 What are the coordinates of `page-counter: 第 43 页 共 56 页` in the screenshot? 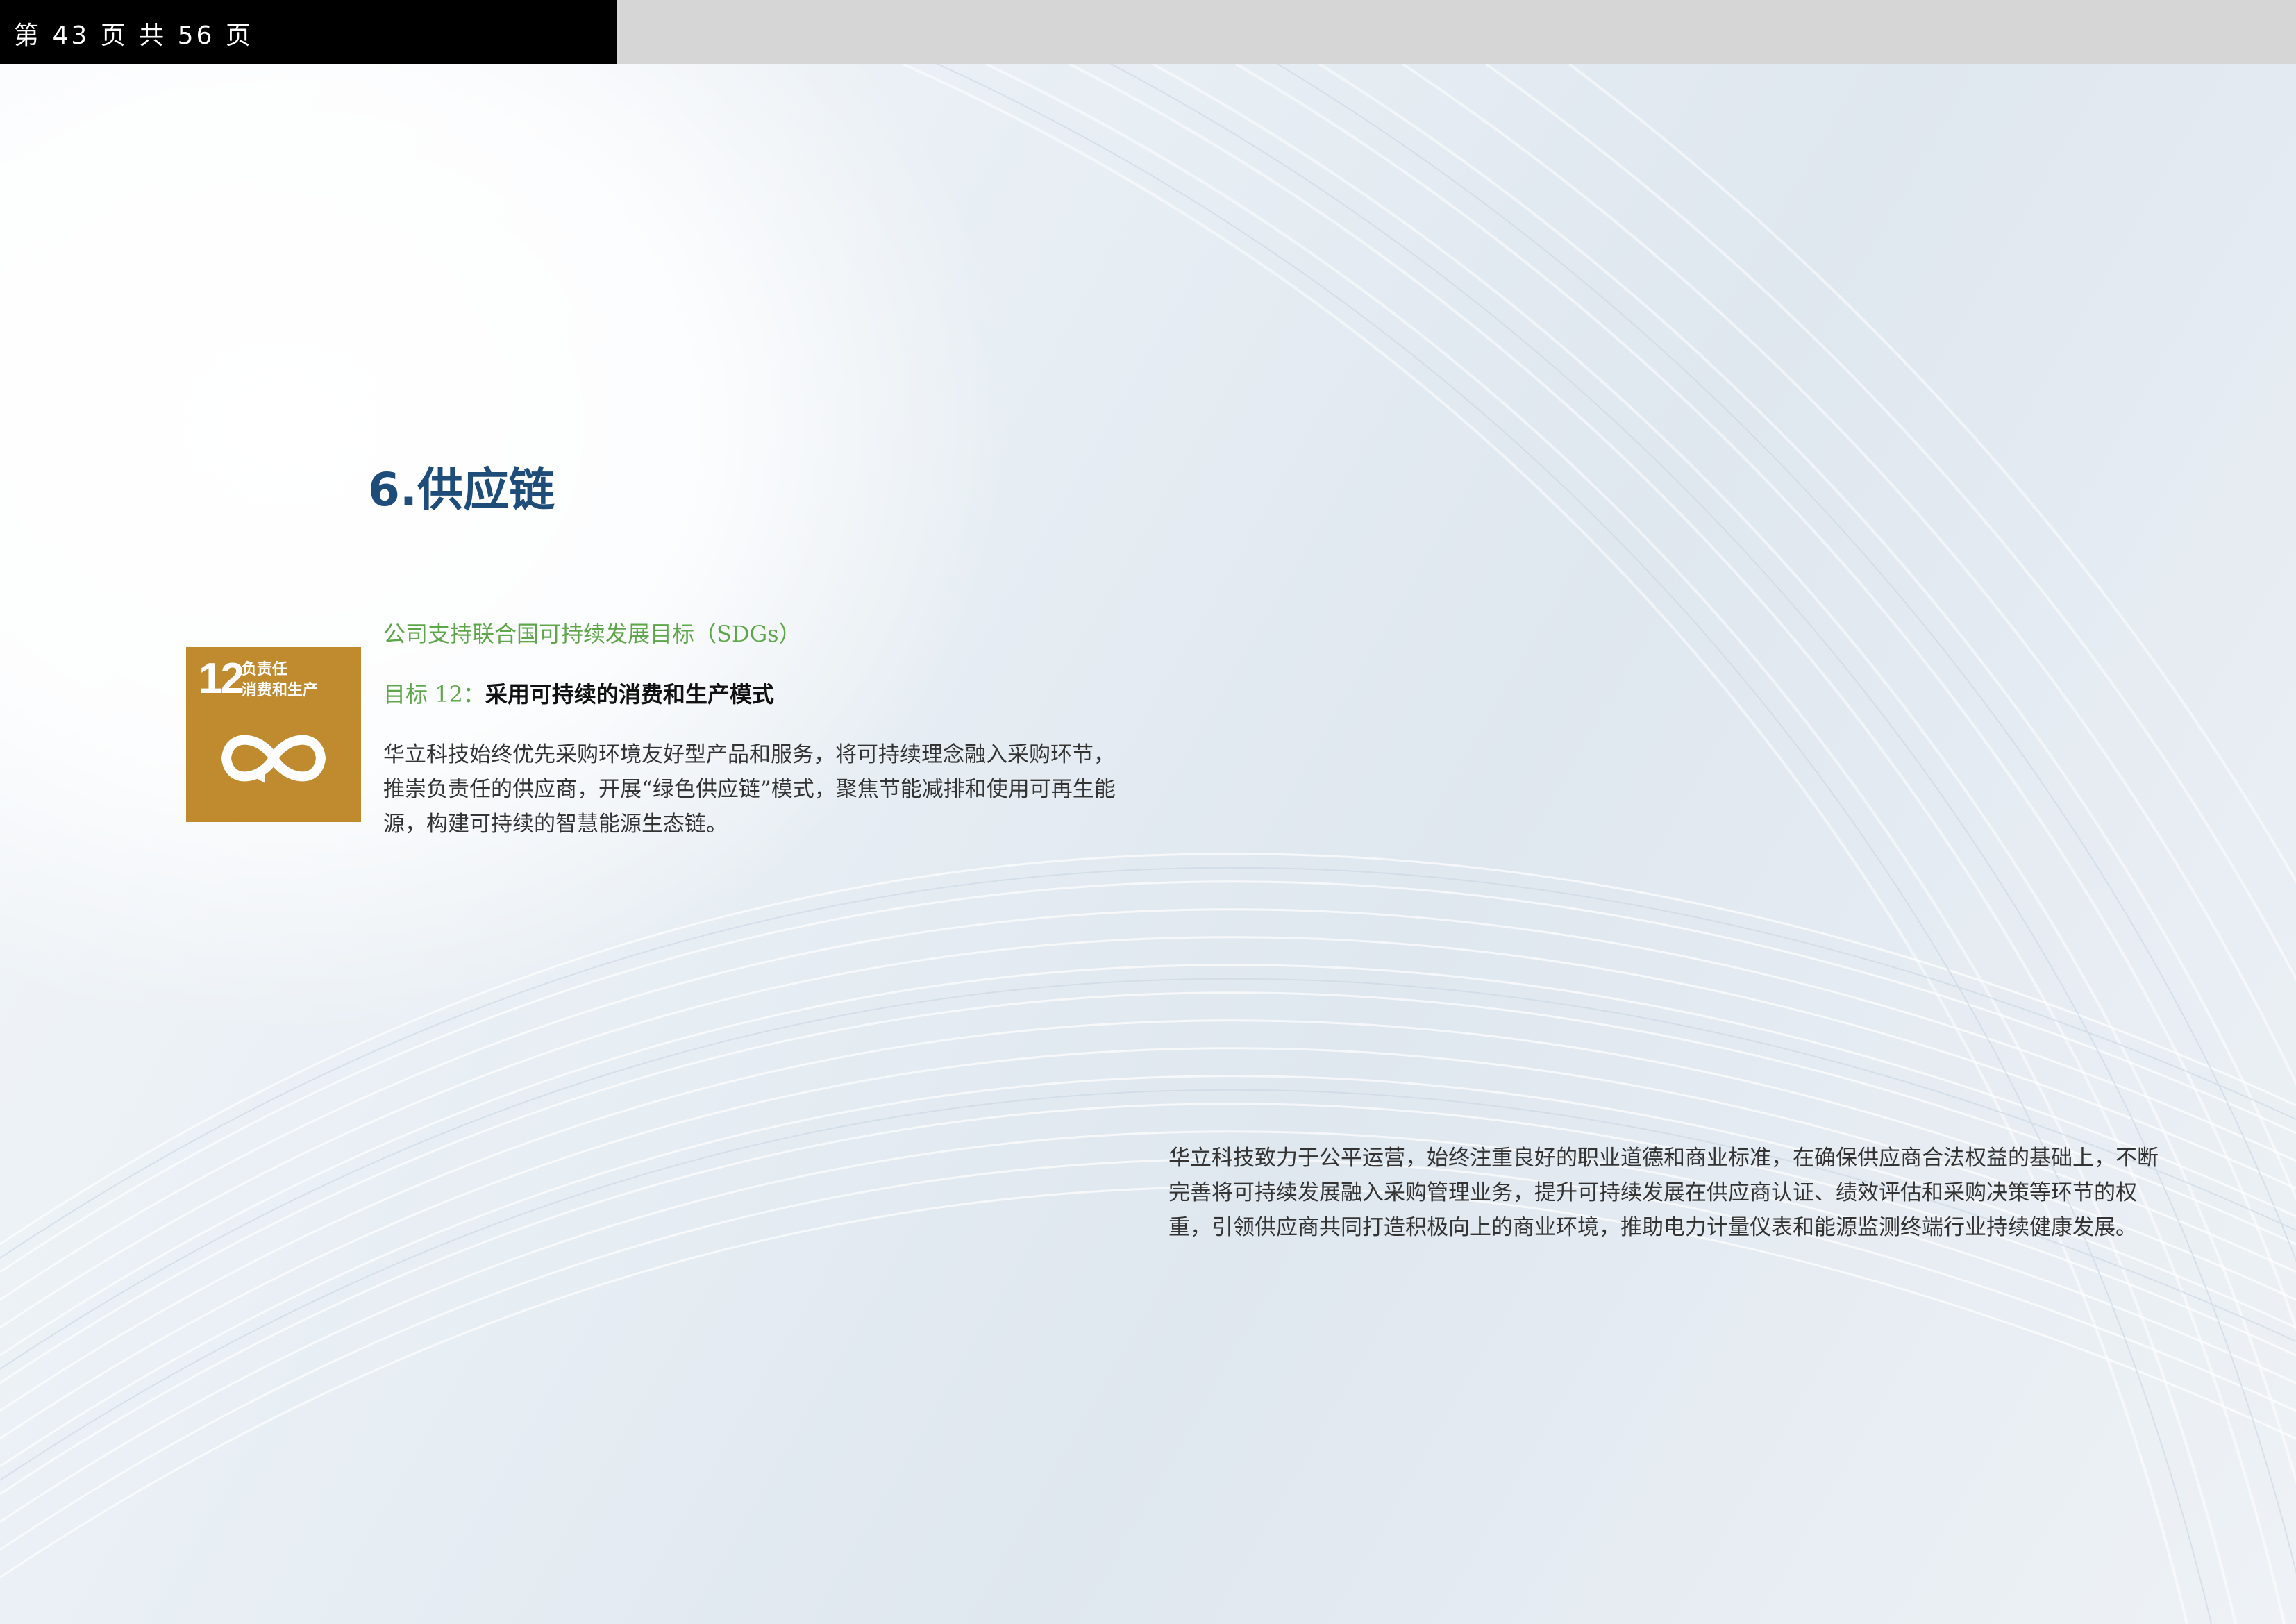 It's located at (133, 36).